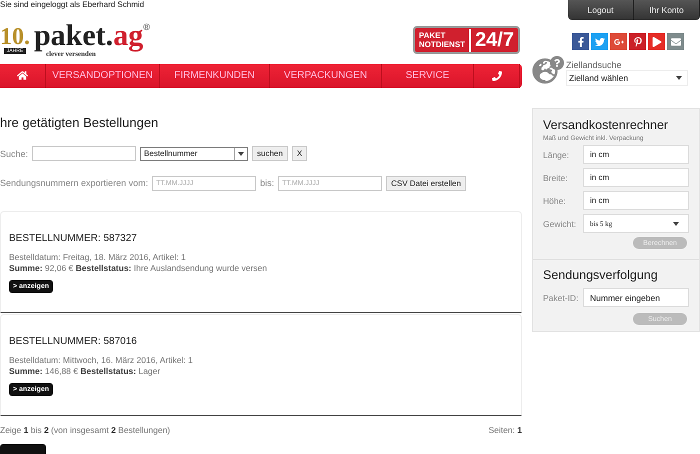 The image size is (700, 454). Describe the element at coordinates (555, 201) in the screenshot. I see `field-label: Höhe:` at that location.